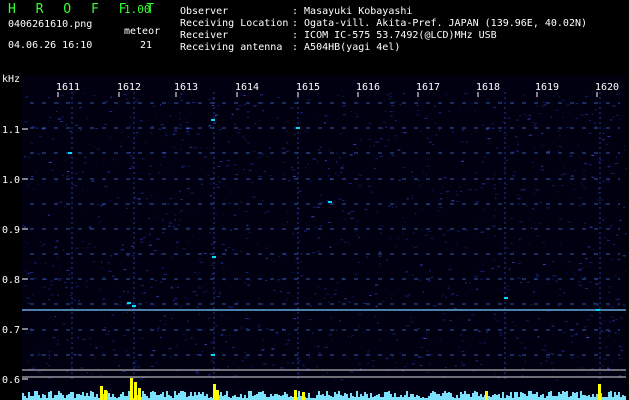 This screenshot has width=629, height=400. What do you see at coordinates (547, 87) in the screenshot?
I see `x-tick-label: 1619` at bounding box center [547, 87].